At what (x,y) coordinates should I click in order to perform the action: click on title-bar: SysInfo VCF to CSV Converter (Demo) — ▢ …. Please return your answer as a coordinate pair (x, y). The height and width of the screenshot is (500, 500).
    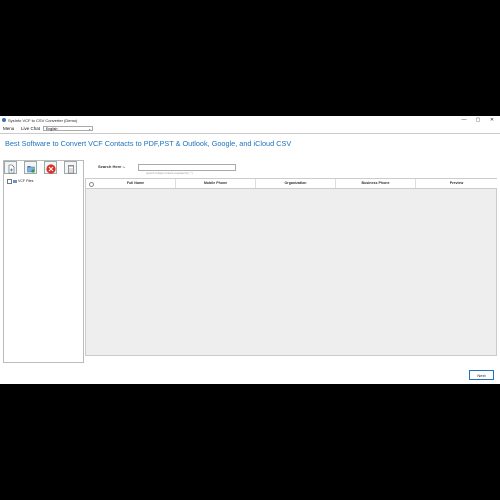
    Looking at the image, I should click on (250, 120).